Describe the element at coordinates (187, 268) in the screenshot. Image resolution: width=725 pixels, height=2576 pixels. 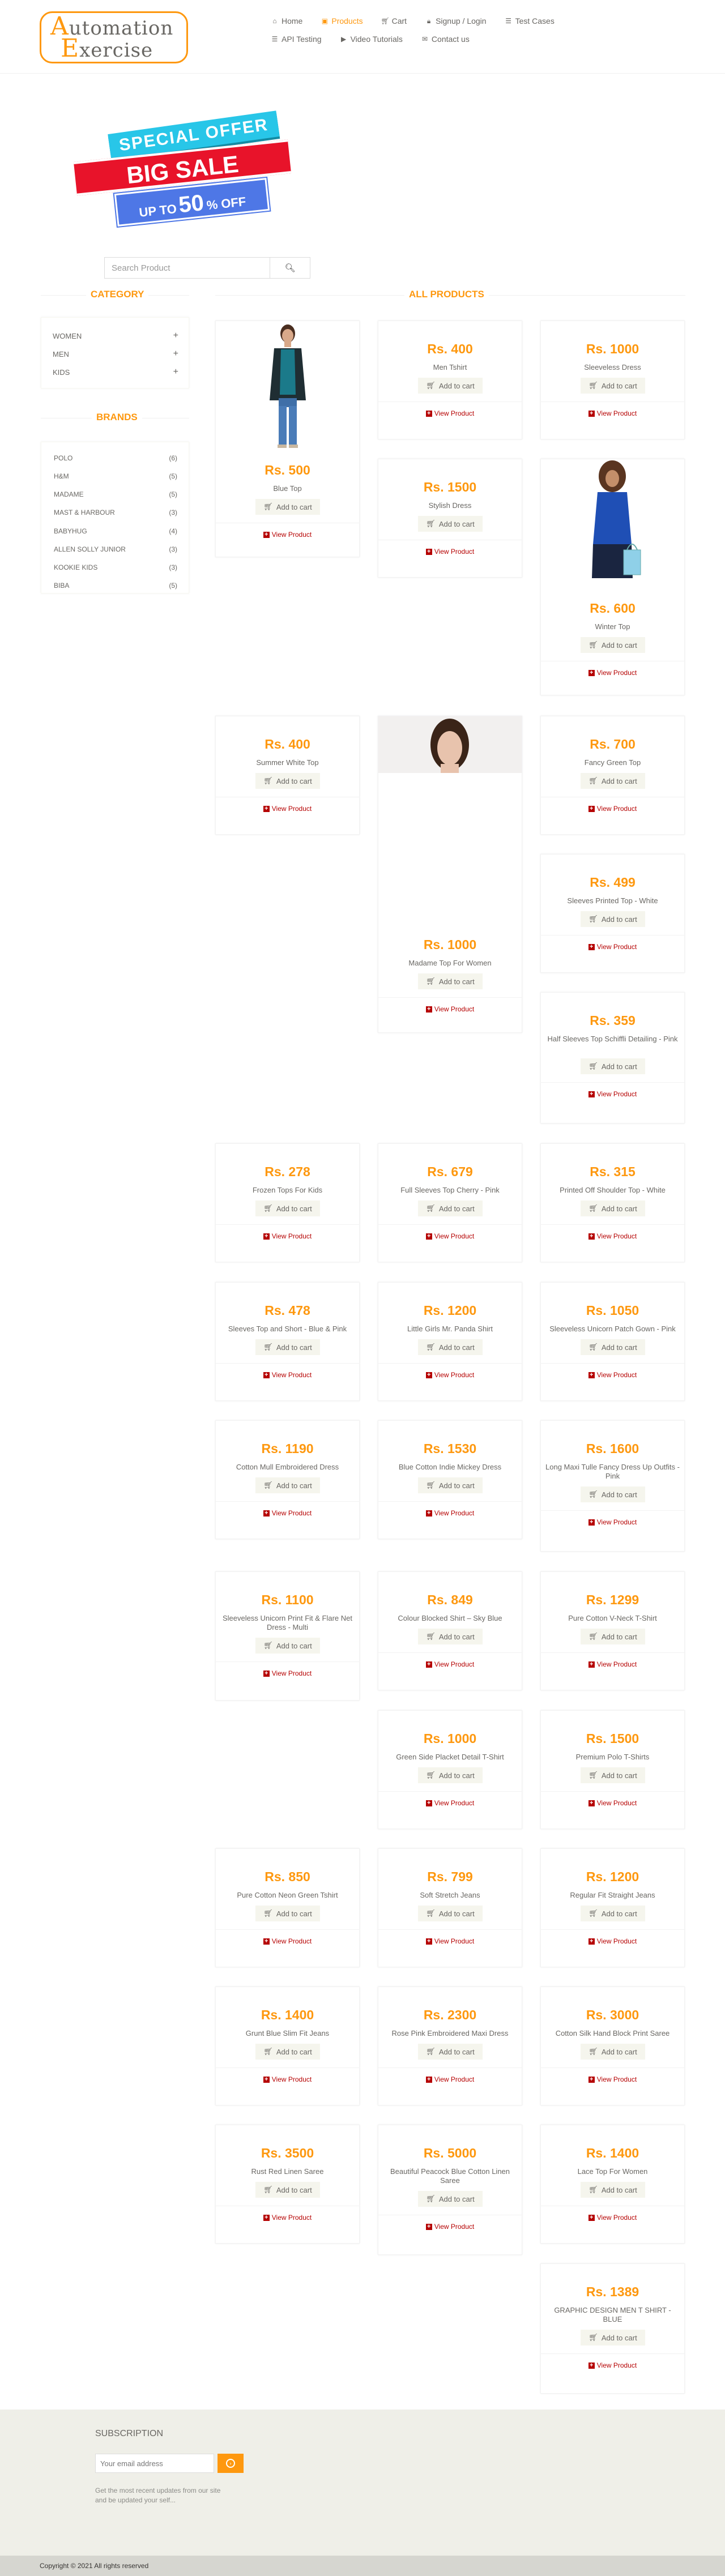
I see `search-input` at that location.